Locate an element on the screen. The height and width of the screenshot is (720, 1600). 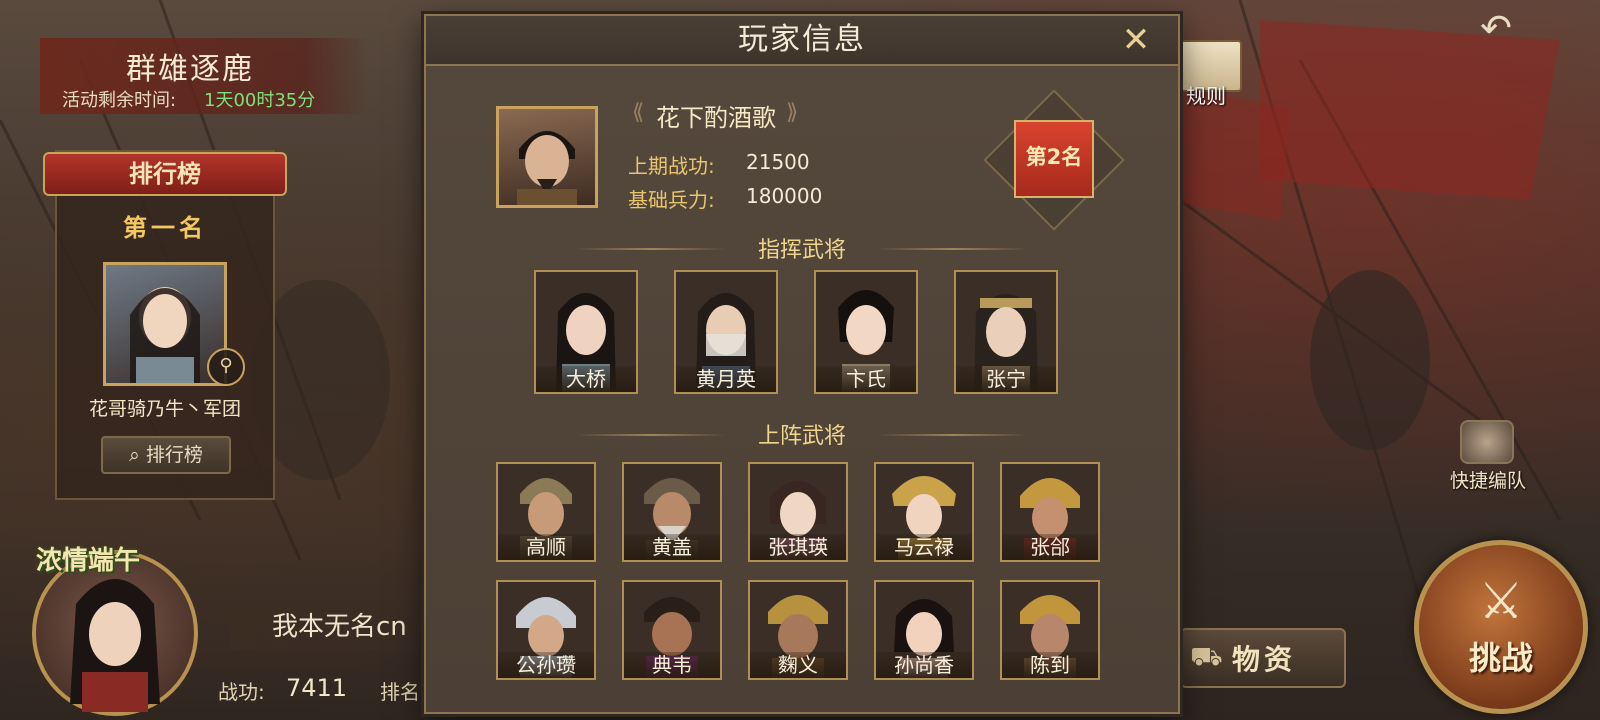
dialog-player-name: 花下酌酒歌 is located at coordinates (716, 118).